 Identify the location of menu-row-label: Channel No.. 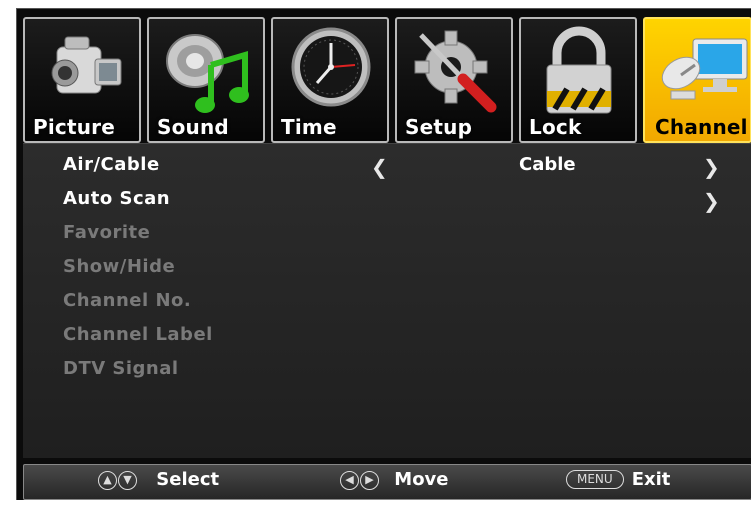
(127, 300).